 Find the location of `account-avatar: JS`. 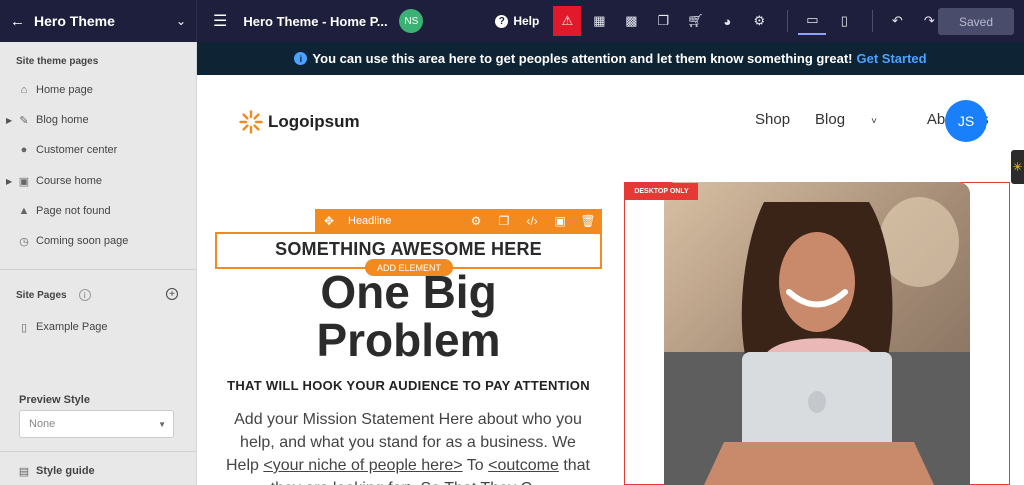

account-avatar: JS is located at coordinates (966, 121).